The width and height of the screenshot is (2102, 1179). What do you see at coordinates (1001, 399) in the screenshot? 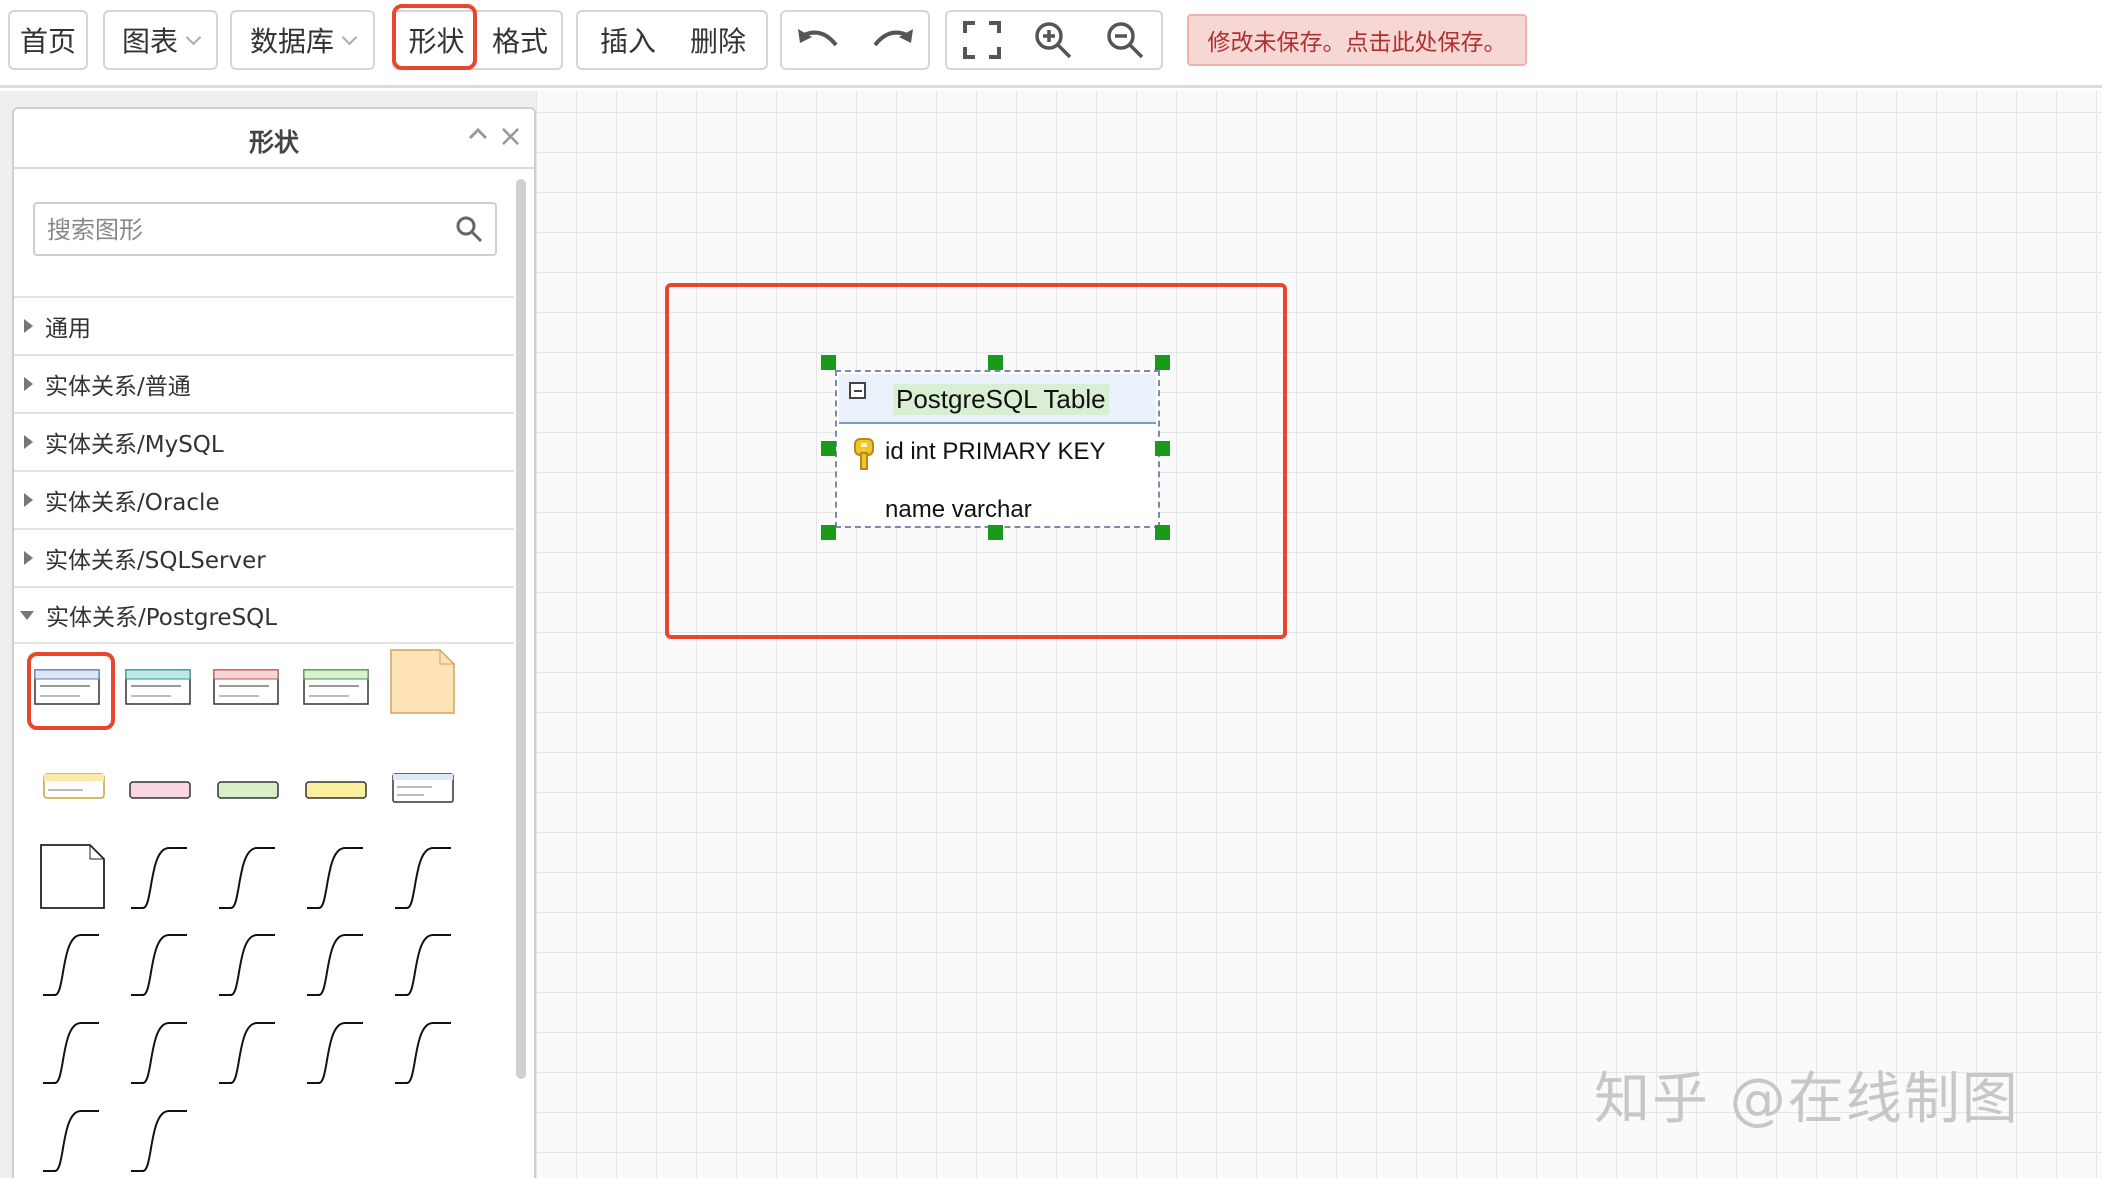
I see `table-title: PostgreSQL Table` at bounding box center [1001, 399].